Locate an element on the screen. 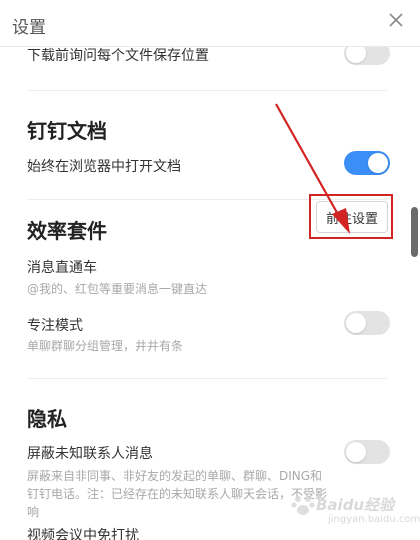 This screenshot has width=420, height=540. open-in-browser-toggle is located at coordinates (367, 163).